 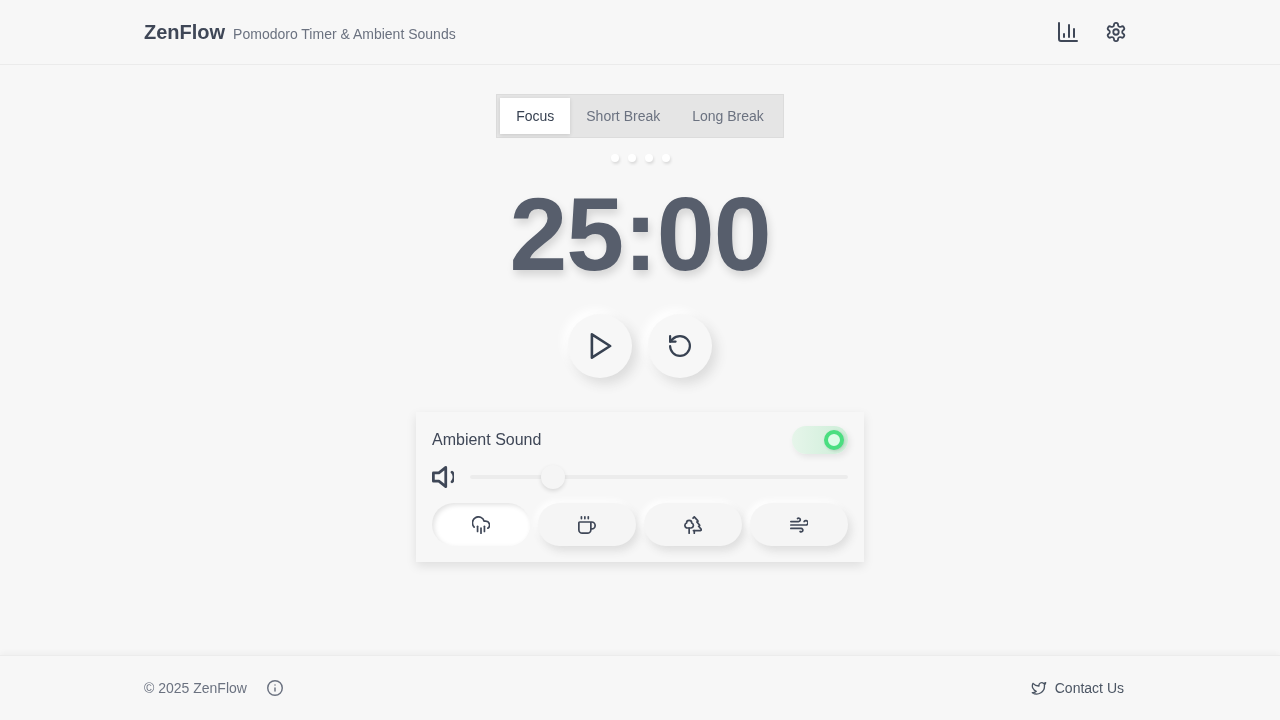 What do you see at coordinates (1116, 32) in the screenshot?
I see `settings-icon` at bounding box center [1116, 32].